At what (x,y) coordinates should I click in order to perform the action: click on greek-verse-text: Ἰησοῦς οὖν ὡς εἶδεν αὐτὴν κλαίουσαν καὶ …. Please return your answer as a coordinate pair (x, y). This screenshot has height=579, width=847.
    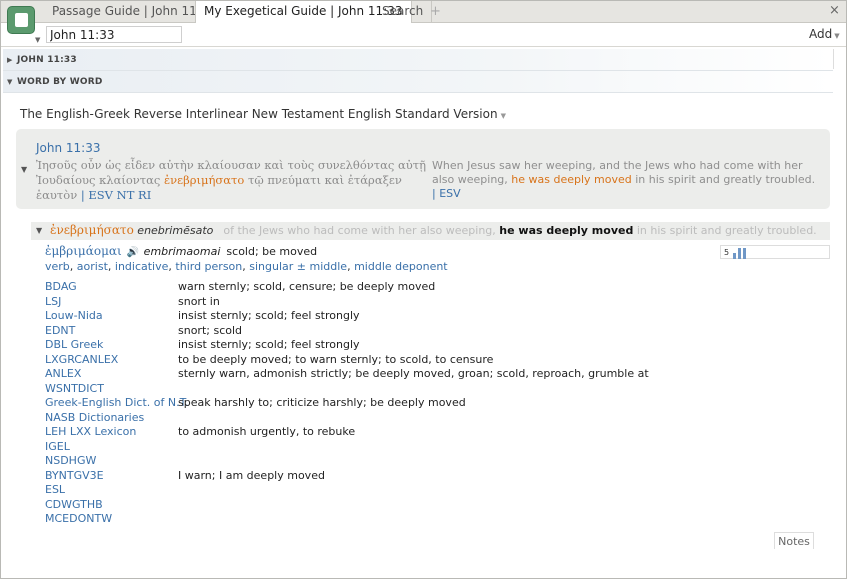
    Looking at the image, I should click on (238, 180).